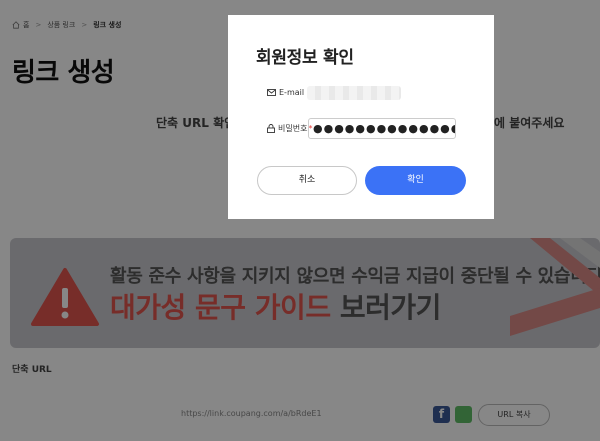 This screenshot has width=600, height=441. I want to click on password-row: 비밀번호 *, so click(289, 128).